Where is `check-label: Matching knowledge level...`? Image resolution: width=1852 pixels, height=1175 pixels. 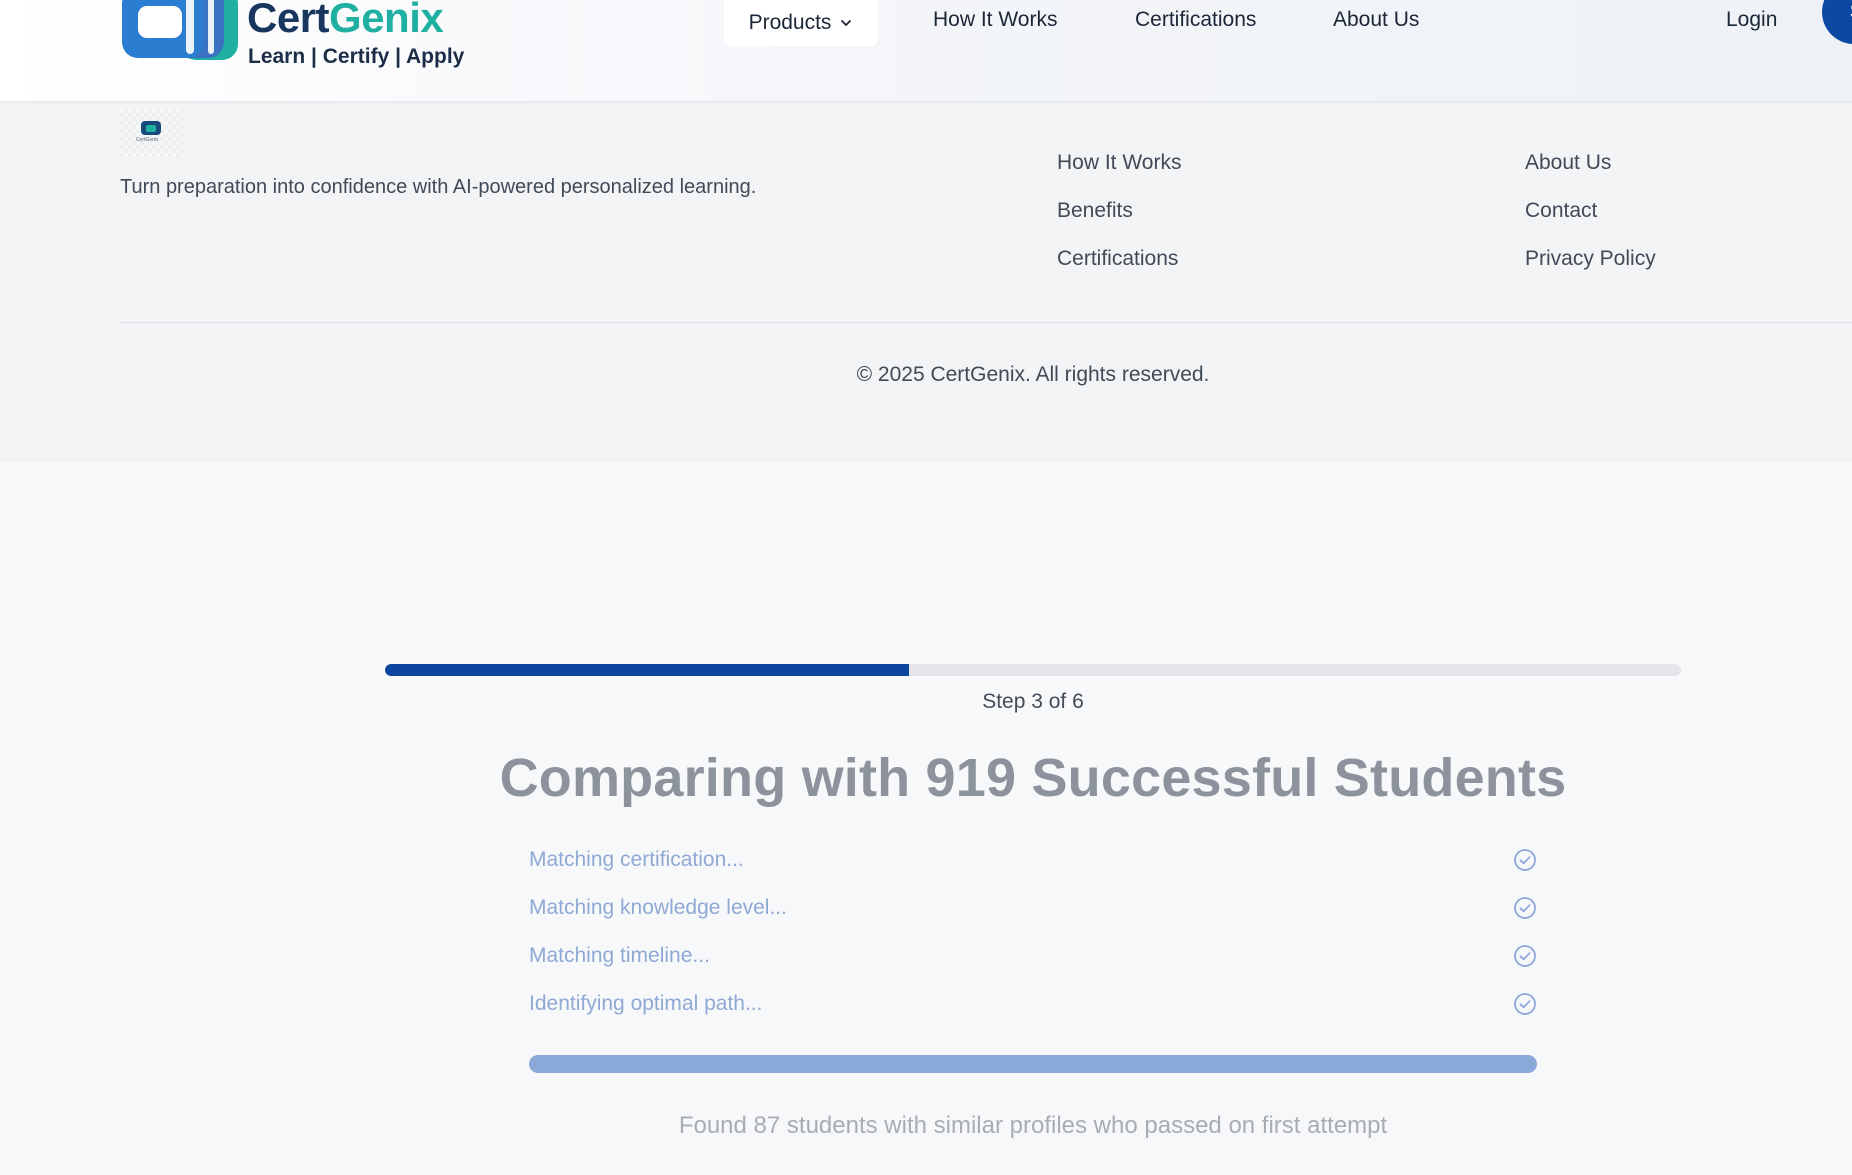 check-label: Matching knowledge level... is located at coordinates (658, 907).